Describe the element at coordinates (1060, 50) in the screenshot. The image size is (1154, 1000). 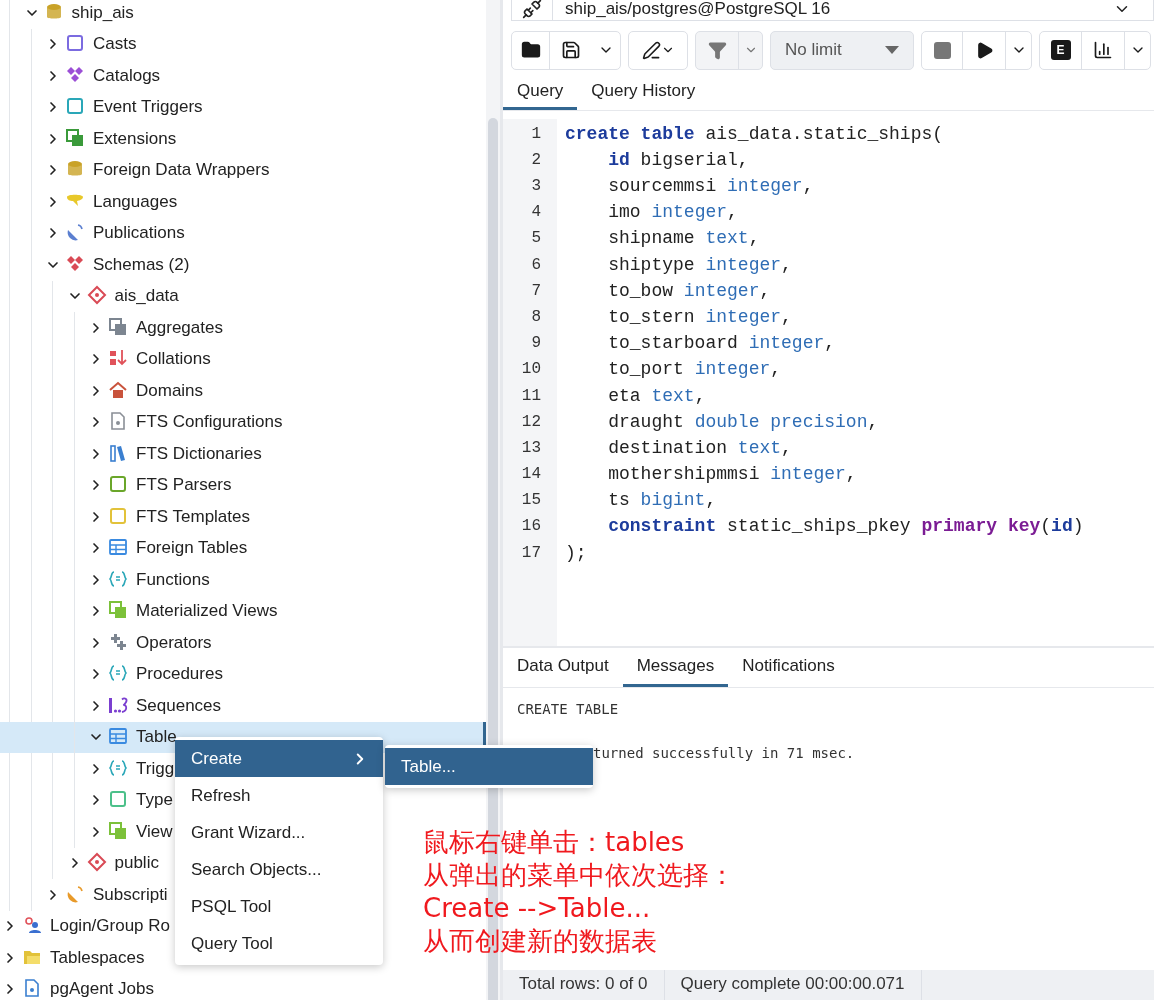
I see `explain-button: E` at that location.